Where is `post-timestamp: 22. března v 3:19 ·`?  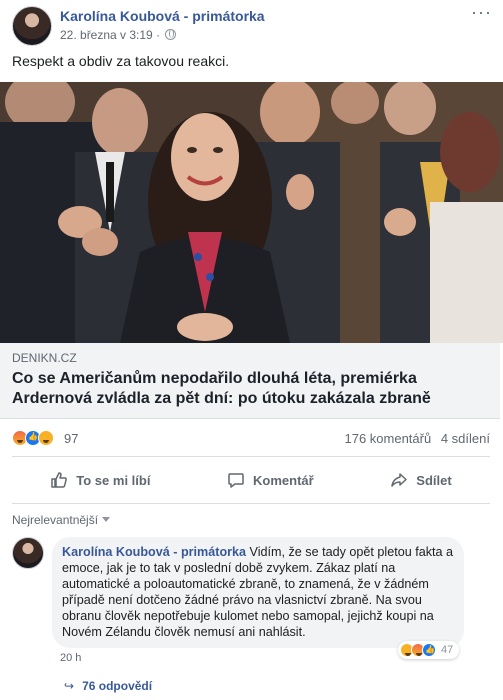 post-timestamp: 22. března v 3:19 · is located at coordinates (118, 35).